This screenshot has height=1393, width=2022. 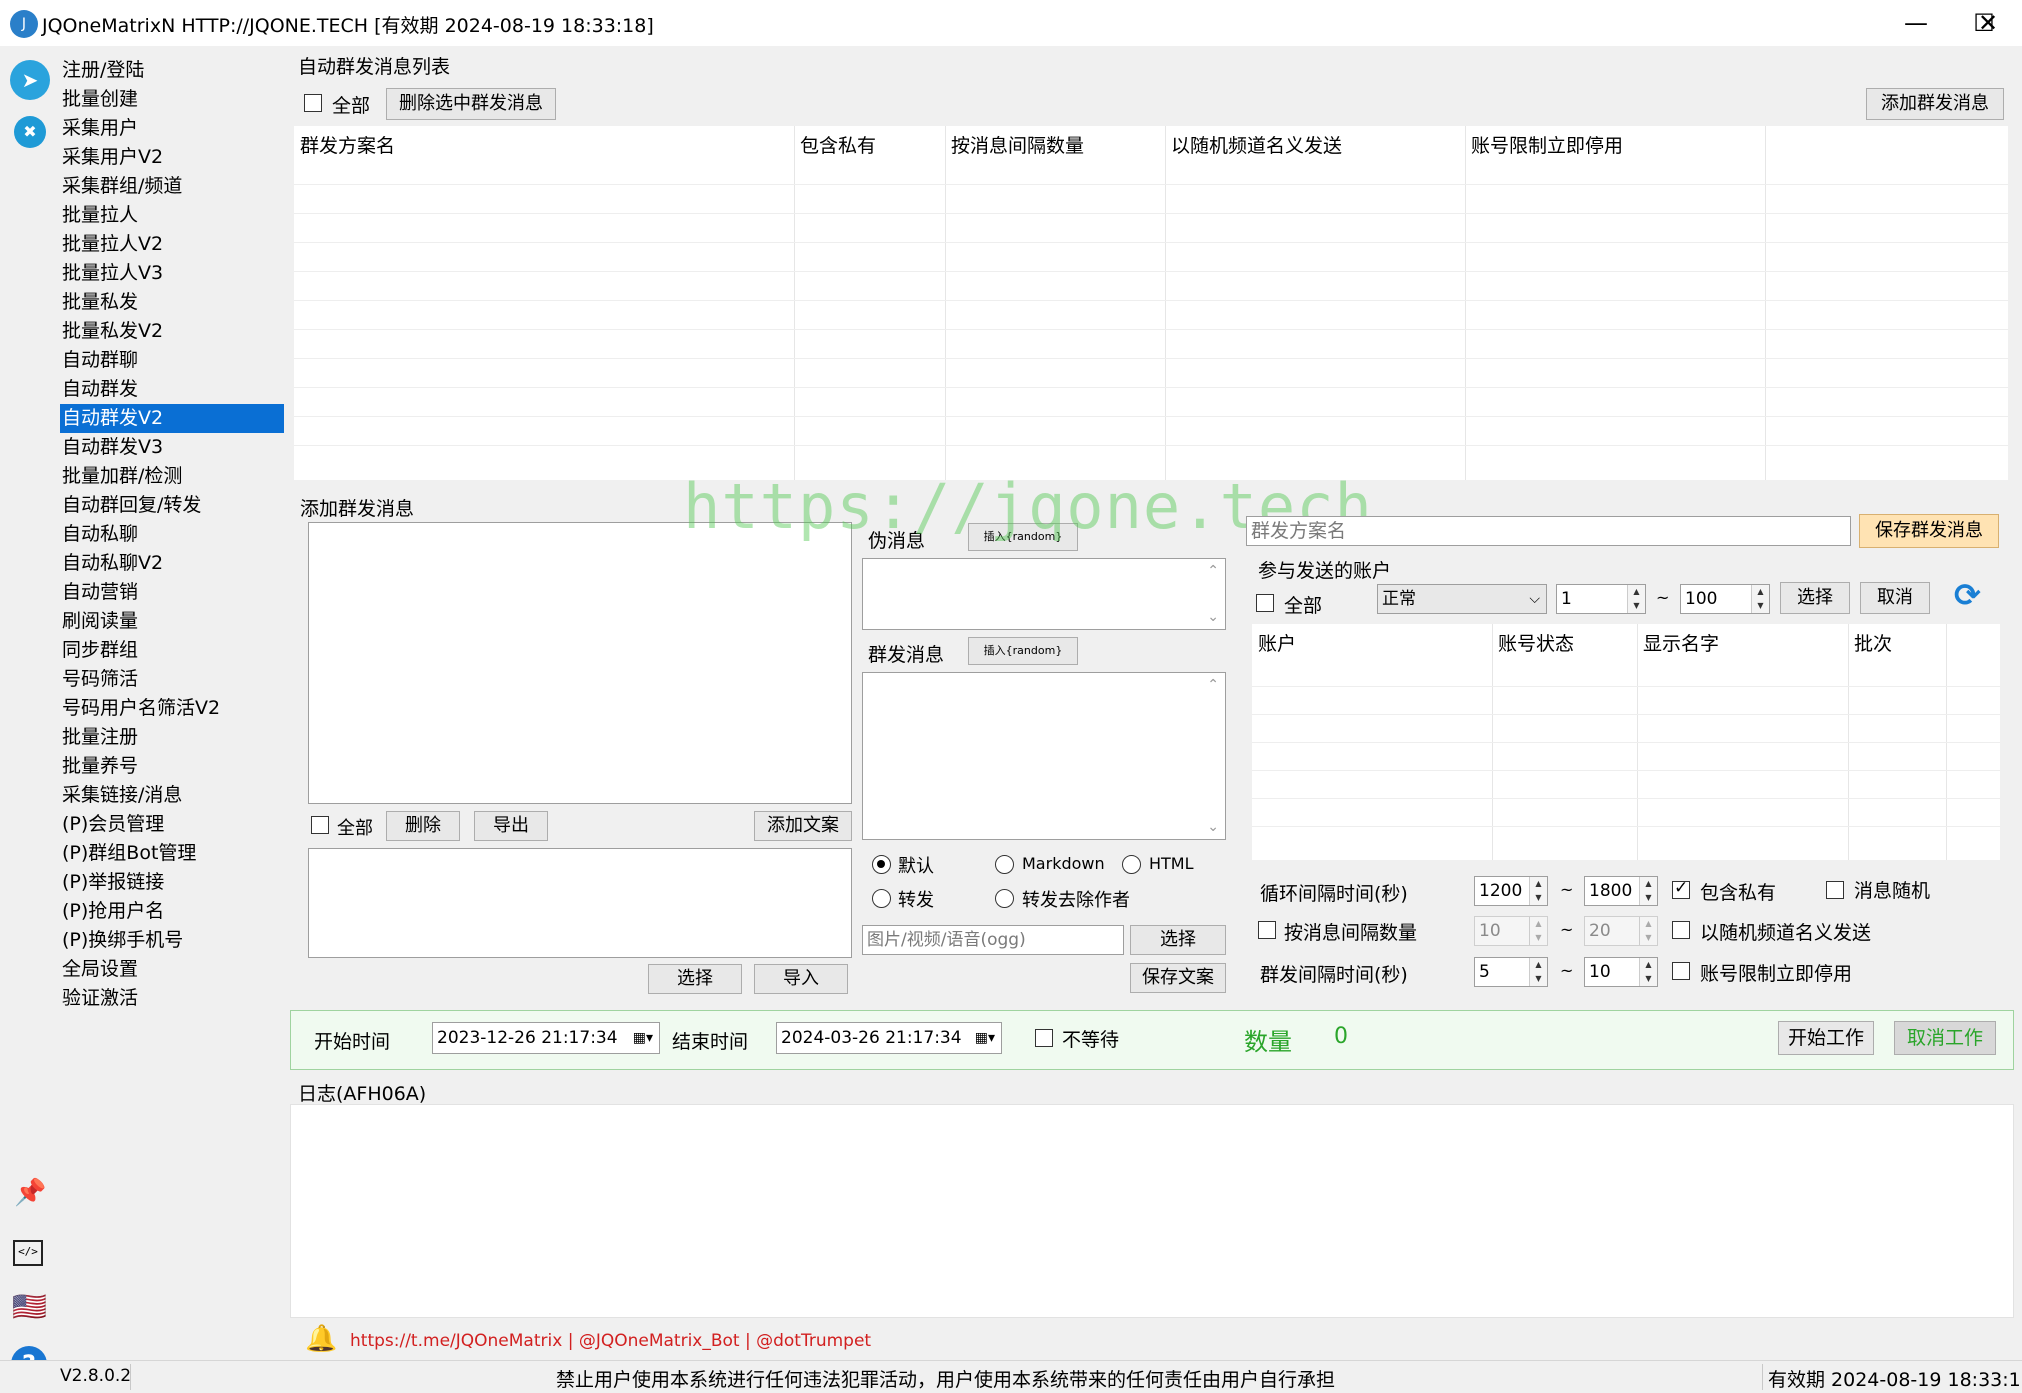 I want to click on end-time-picker: 2024-03-26 21:17:34 ▦▾, so click(x=889, y=1038).